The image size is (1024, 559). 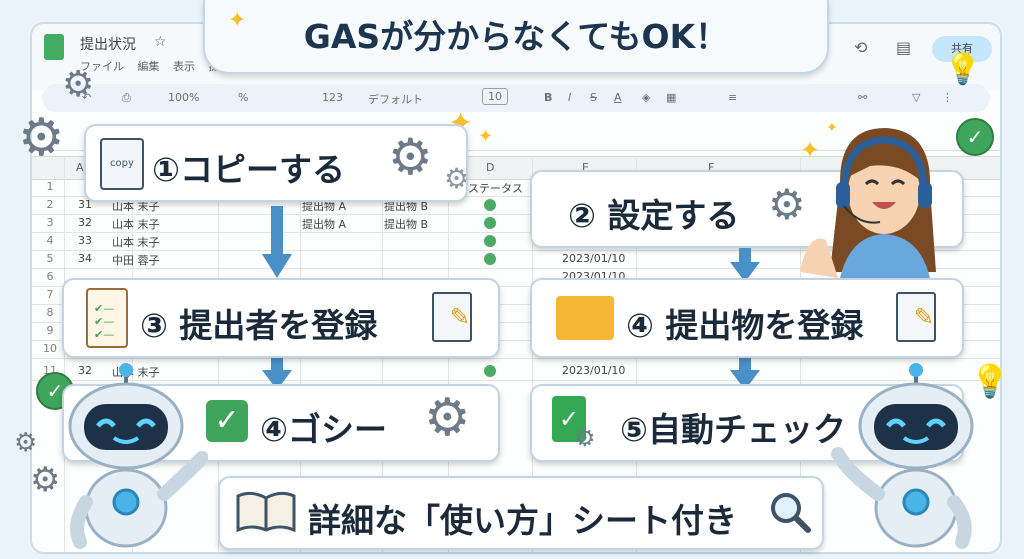 I want to click on row-number: 7, so click(x=50, y=294).